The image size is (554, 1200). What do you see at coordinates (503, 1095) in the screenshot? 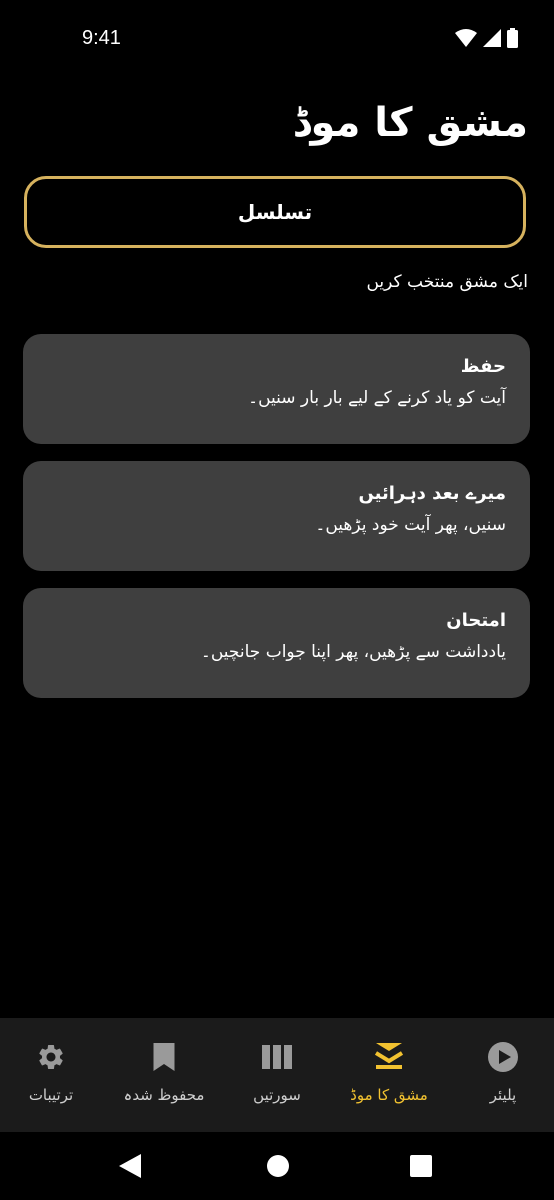
I see `nav-label-player: پلیئر` at bounding box center [503, 1095].